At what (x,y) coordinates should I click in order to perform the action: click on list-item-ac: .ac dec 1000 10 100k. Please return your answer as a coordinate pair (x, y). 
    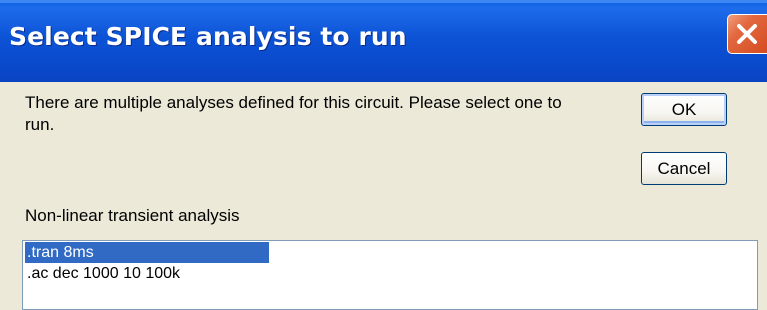
    Looking at the image, I should click on (102, 273).